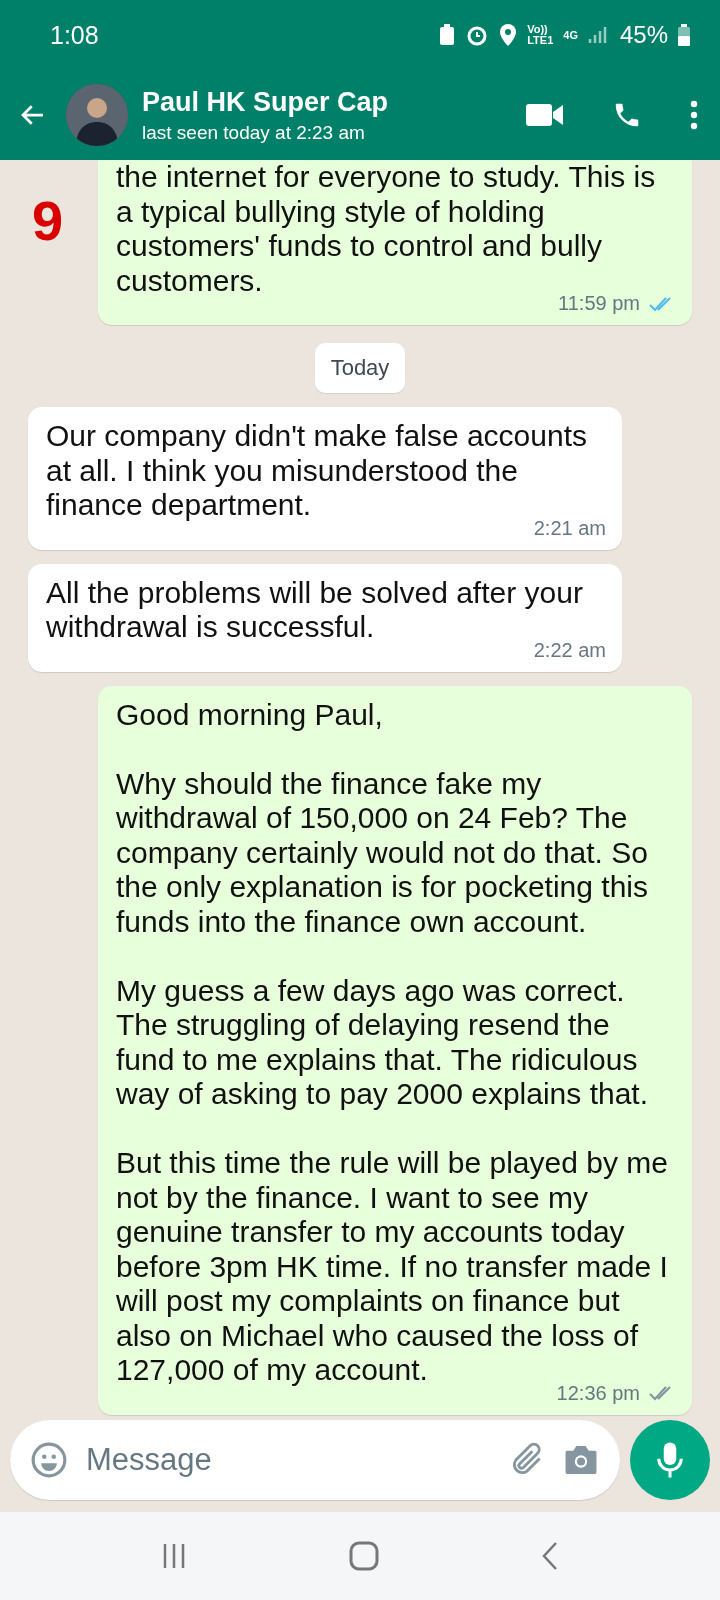  I want to click on status-time: 1:08, so click(74, 35).